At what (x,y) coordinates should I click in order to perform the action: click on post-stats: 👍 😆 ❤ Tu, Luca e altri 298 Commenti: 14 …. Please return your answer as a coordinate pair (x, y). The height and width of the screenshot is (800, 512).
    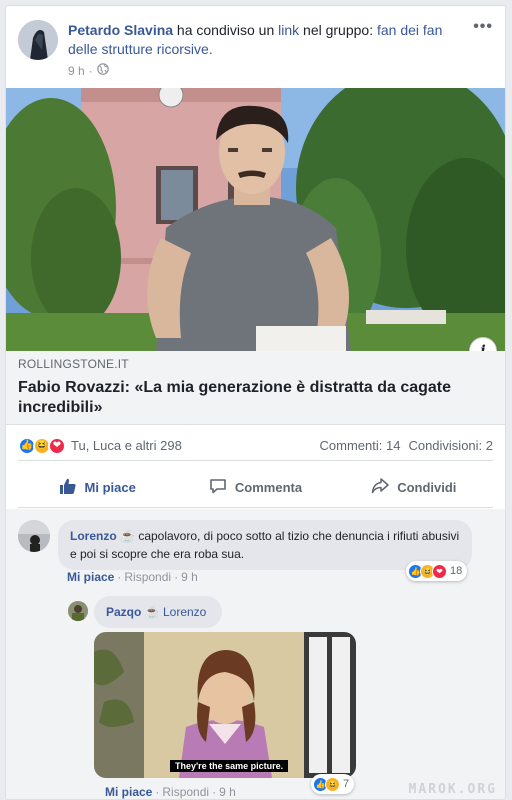
    Looking at the image, I should click on (255, 446).